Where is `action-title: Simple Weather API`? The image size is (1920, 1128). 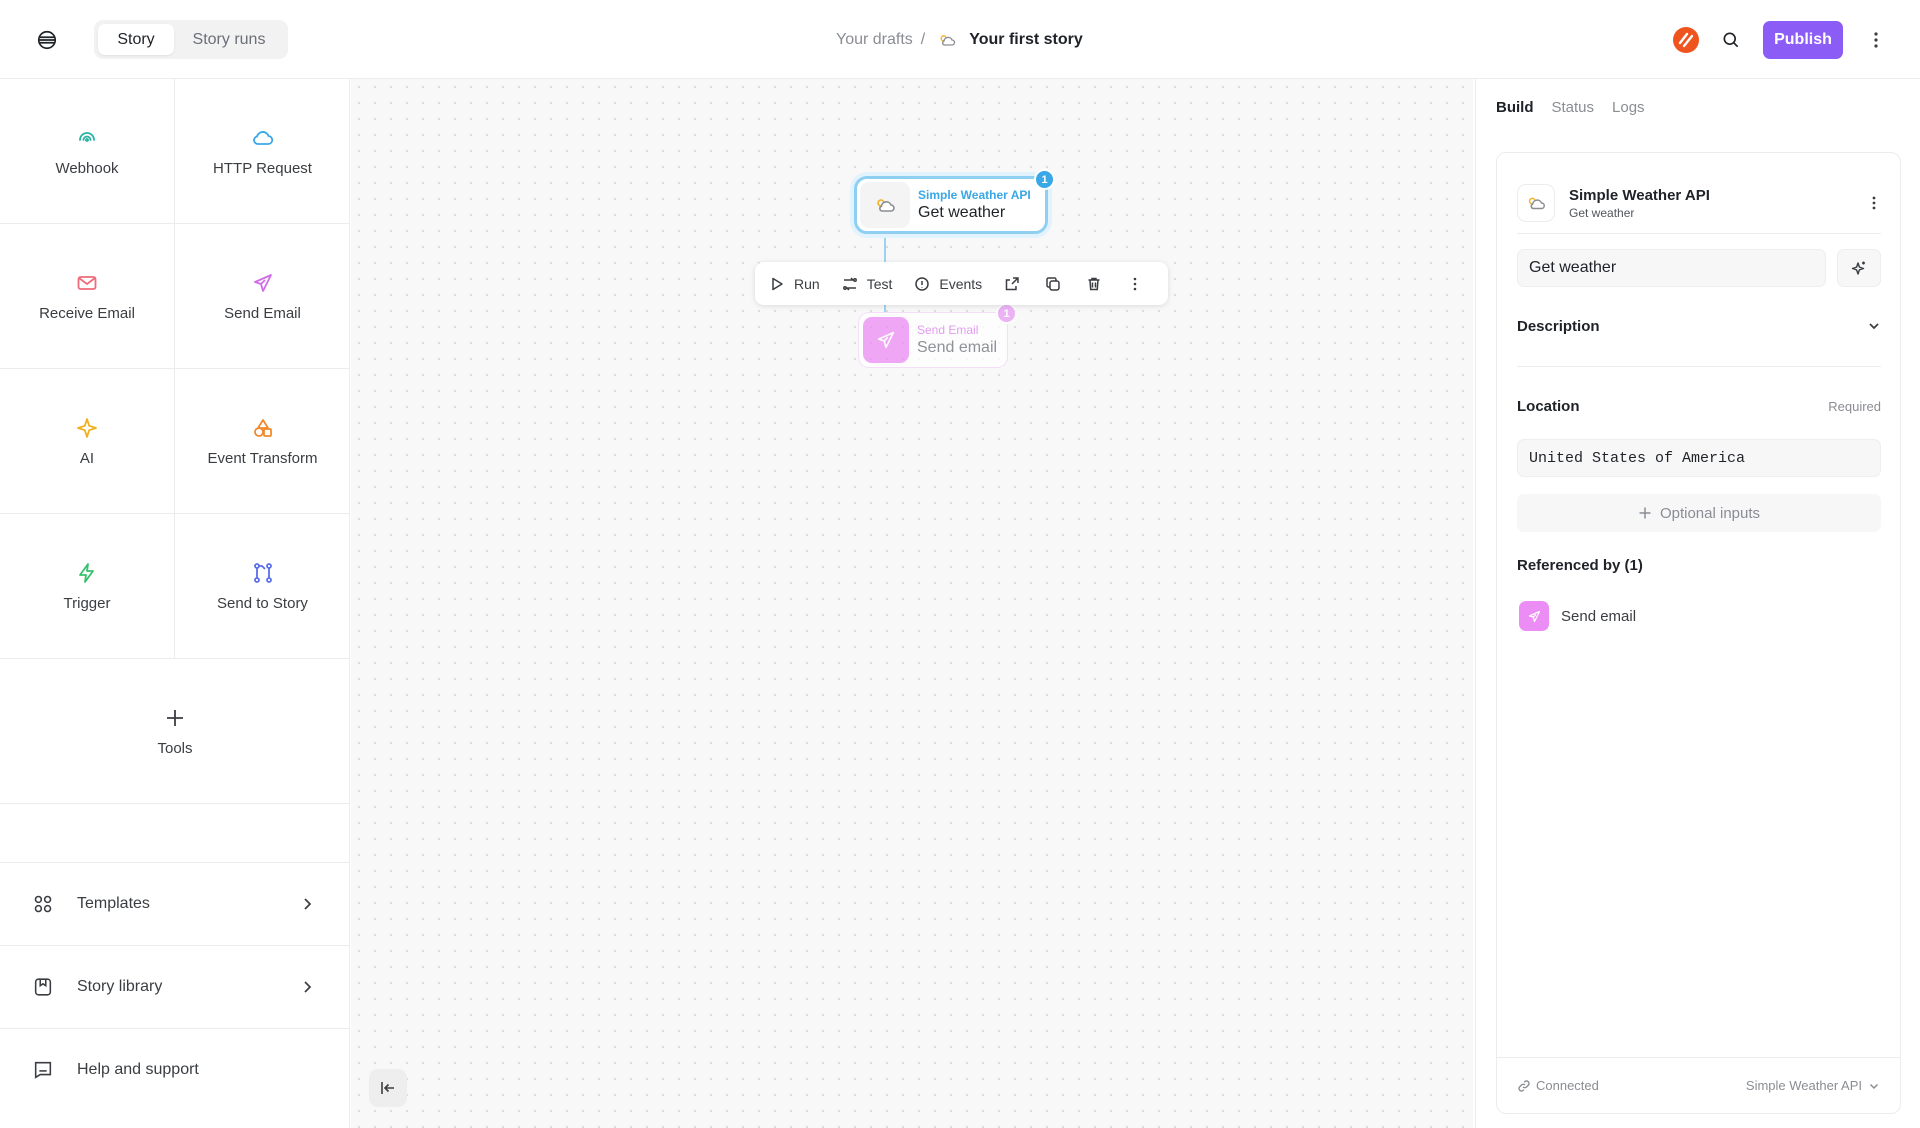 action-title: Simple Weather API is located at coordinates (1639, 195).